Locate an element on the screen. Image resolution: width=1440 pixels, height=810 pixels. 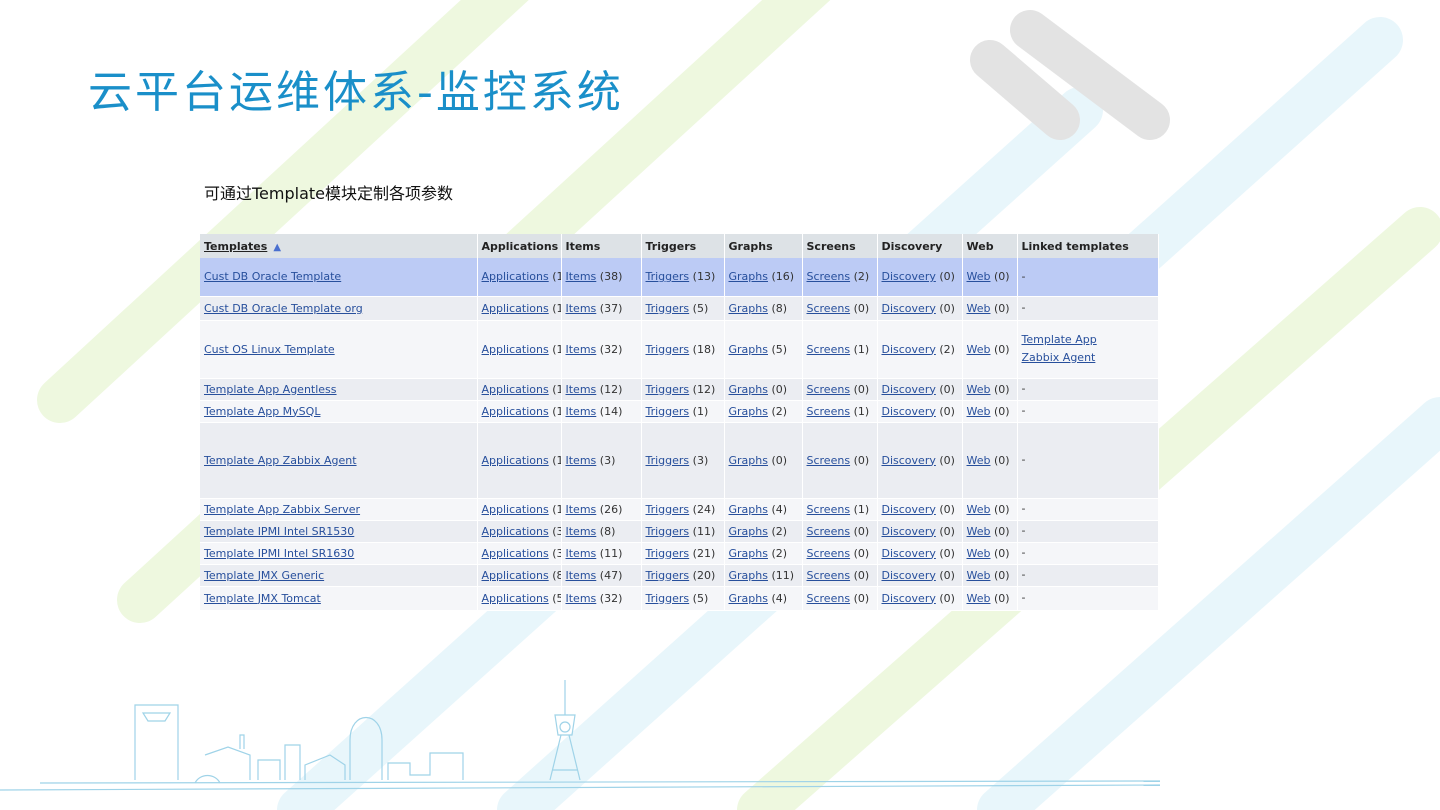
column-header-templates: Templates ▲ is located at coordinates (339, 246).